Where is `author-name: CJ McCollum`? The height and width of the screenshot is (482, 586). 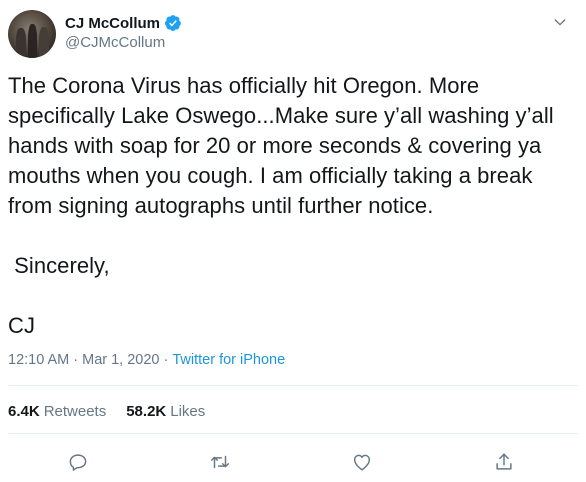 author-name: CJ McCollum is located at coordinates (112, 23).